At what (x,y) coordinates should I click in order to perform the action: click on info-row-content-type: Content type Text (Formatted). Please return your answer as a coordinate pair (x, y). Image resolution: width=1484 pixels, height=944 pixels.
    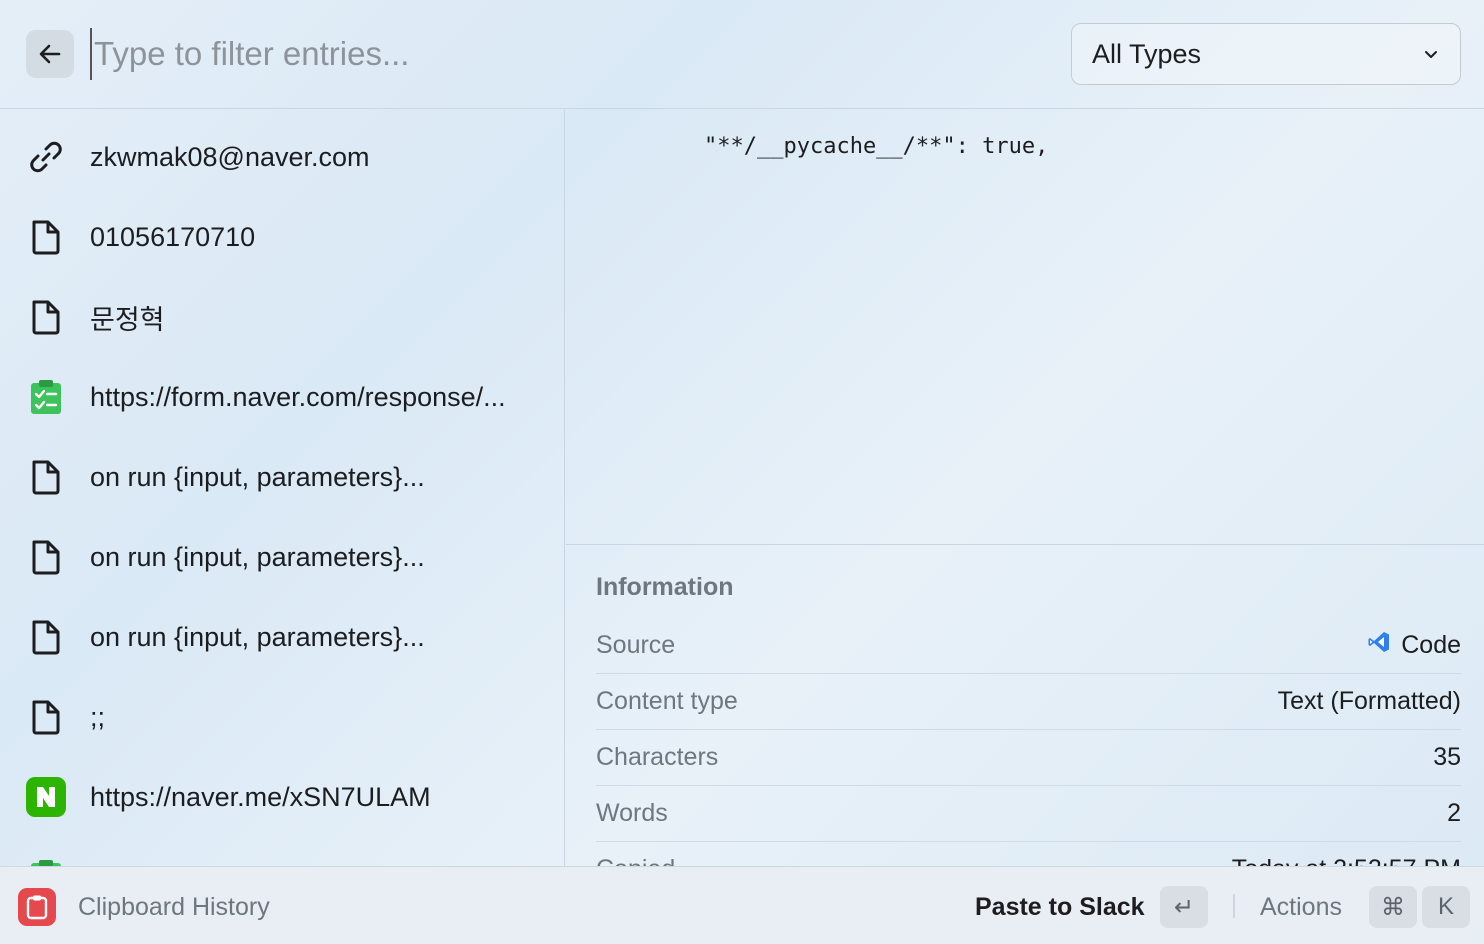
    Looking at the image, I should click on (1028, 702).